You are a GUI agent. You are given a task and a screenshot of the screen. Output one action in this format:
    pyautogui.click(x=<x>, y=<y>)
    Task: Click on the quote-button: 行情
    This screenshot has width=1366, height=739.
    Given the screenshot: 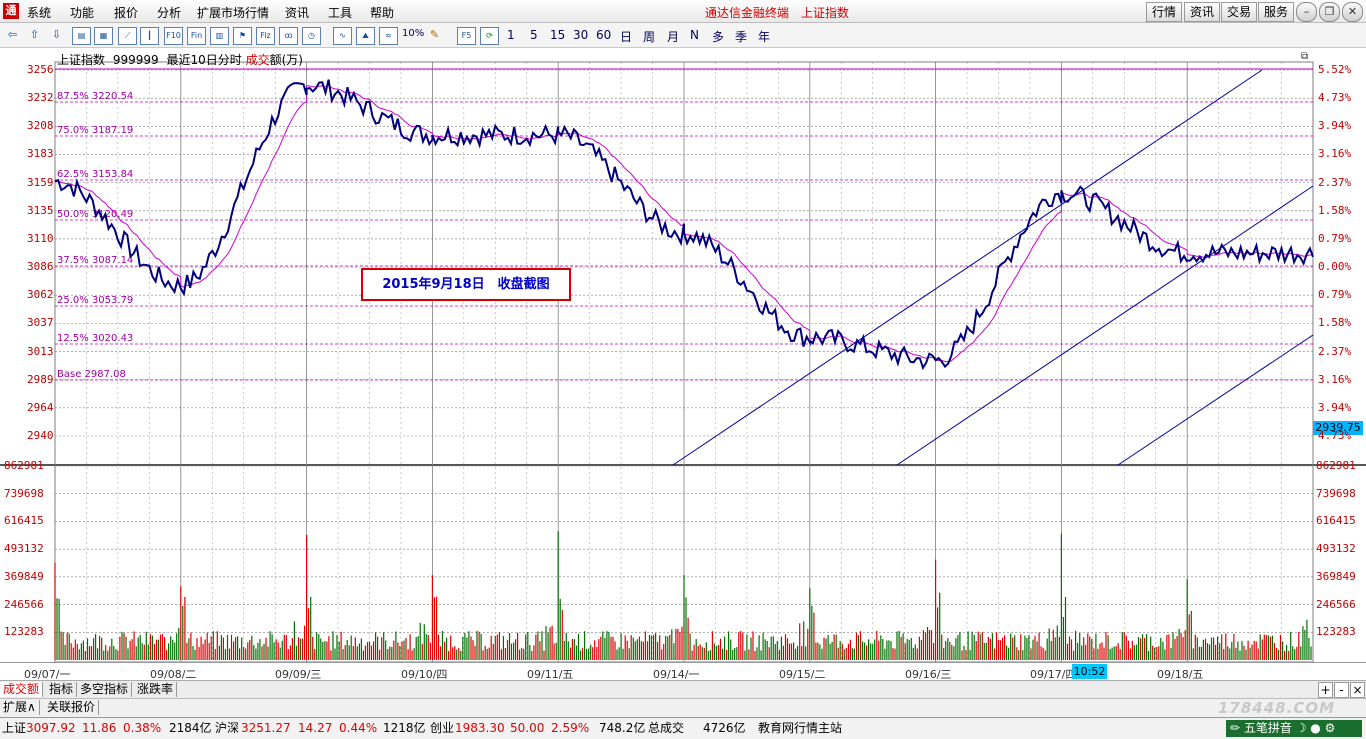 What is the action you would take?
    pyautogui.click(x=1164, y=12)
    